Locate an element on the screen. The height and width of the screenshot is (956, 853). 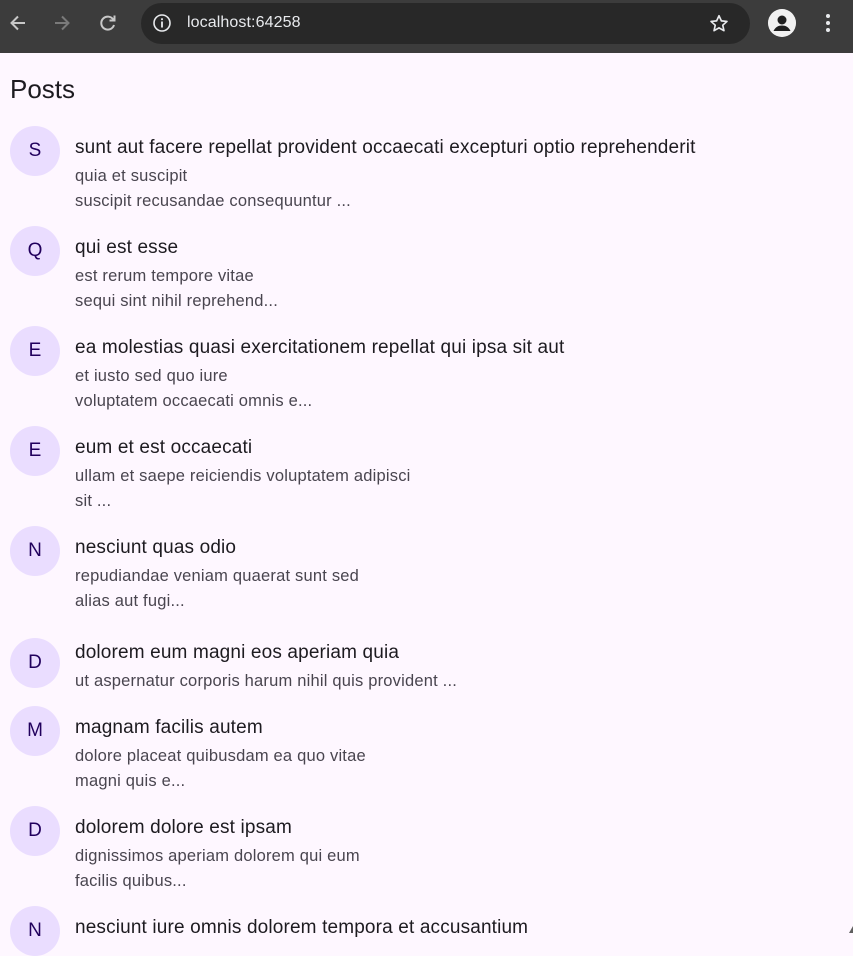
post-title: magnam facilis autem is located at coordinates (169, 727).